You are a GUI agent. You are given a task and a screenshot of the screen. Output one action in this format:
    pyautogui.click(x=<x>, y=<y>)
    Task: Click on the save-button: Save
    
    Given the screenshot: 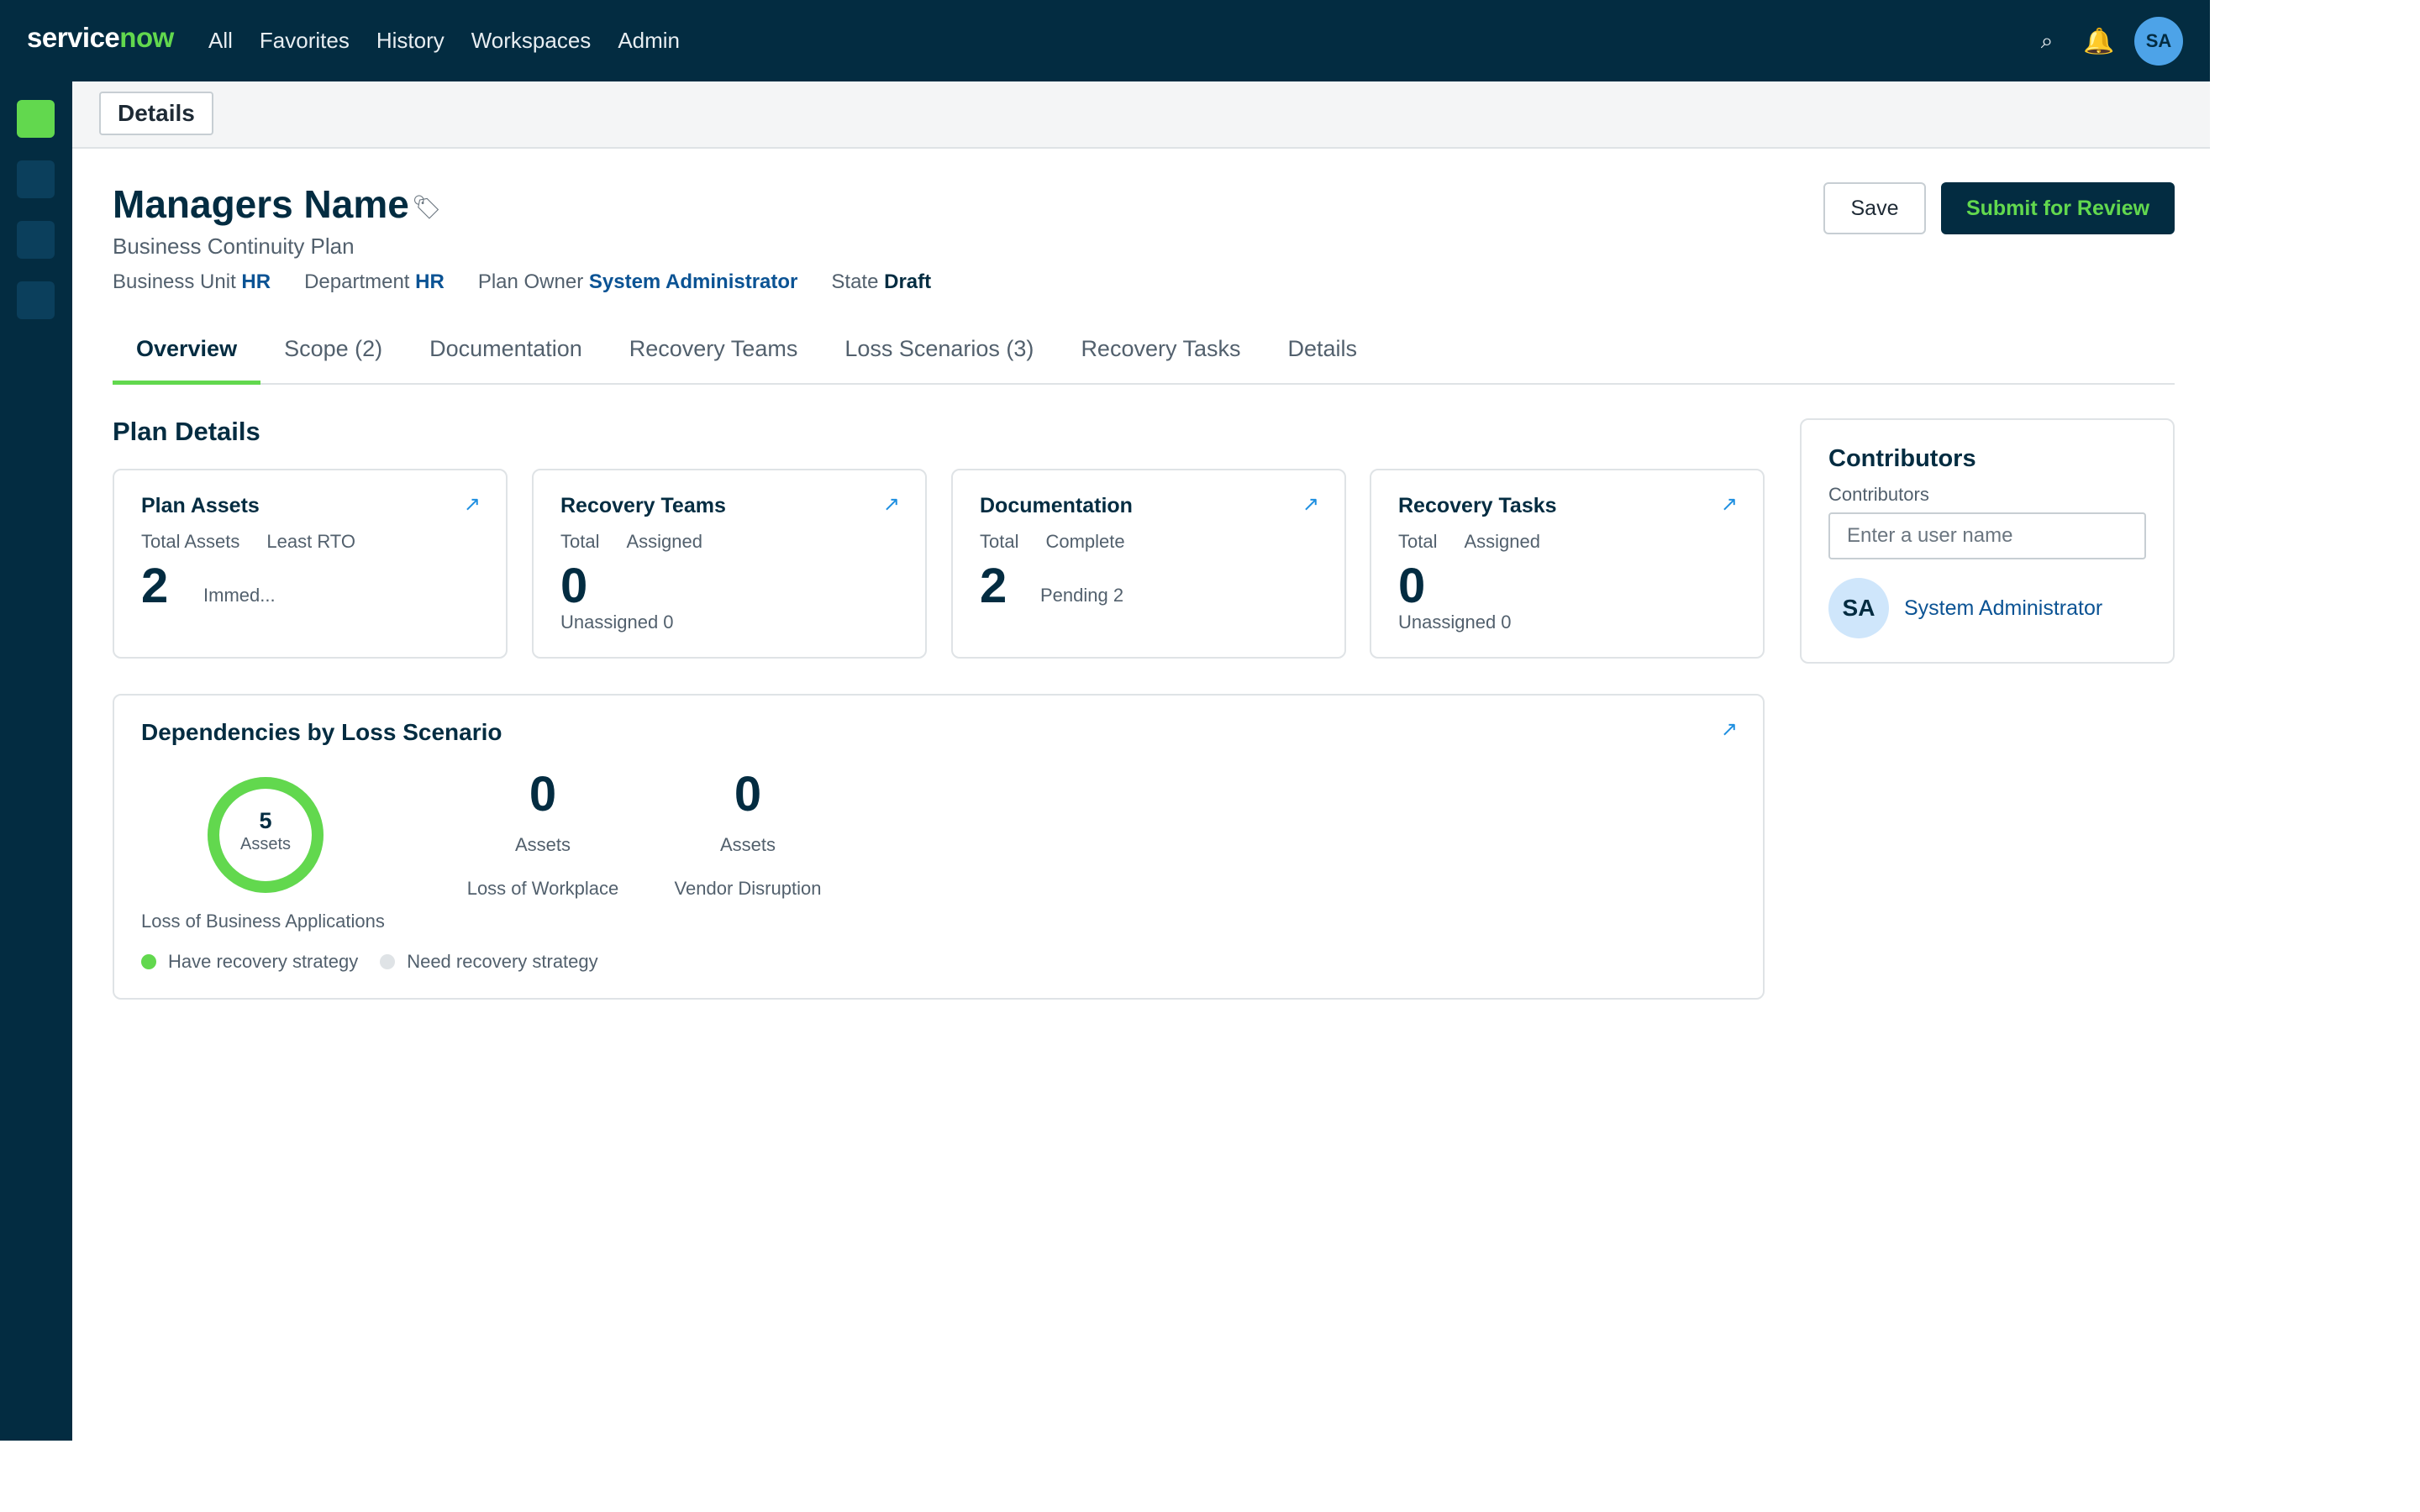 What is the action you would take?
    pyautogui.click(x=1874, y=208)
    